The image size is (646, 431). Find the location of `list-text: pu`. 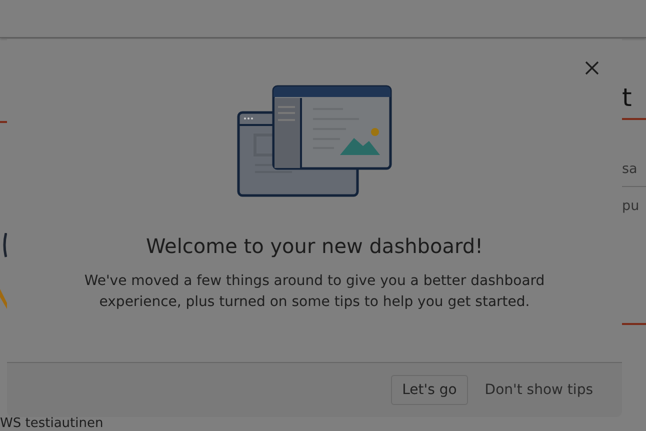

list-text: pu is located at coordinates (631, 206).